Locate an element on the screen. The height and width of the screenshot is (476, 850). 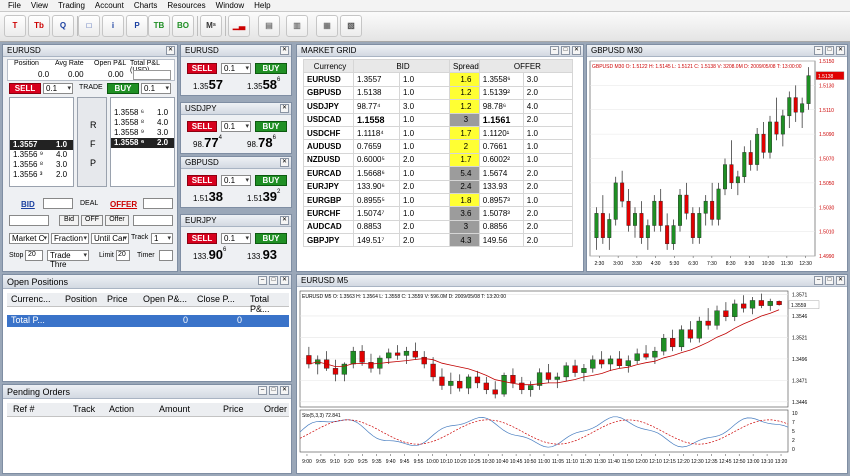
tile-ask-price: 98.786 is located at coordinates (261, 142).